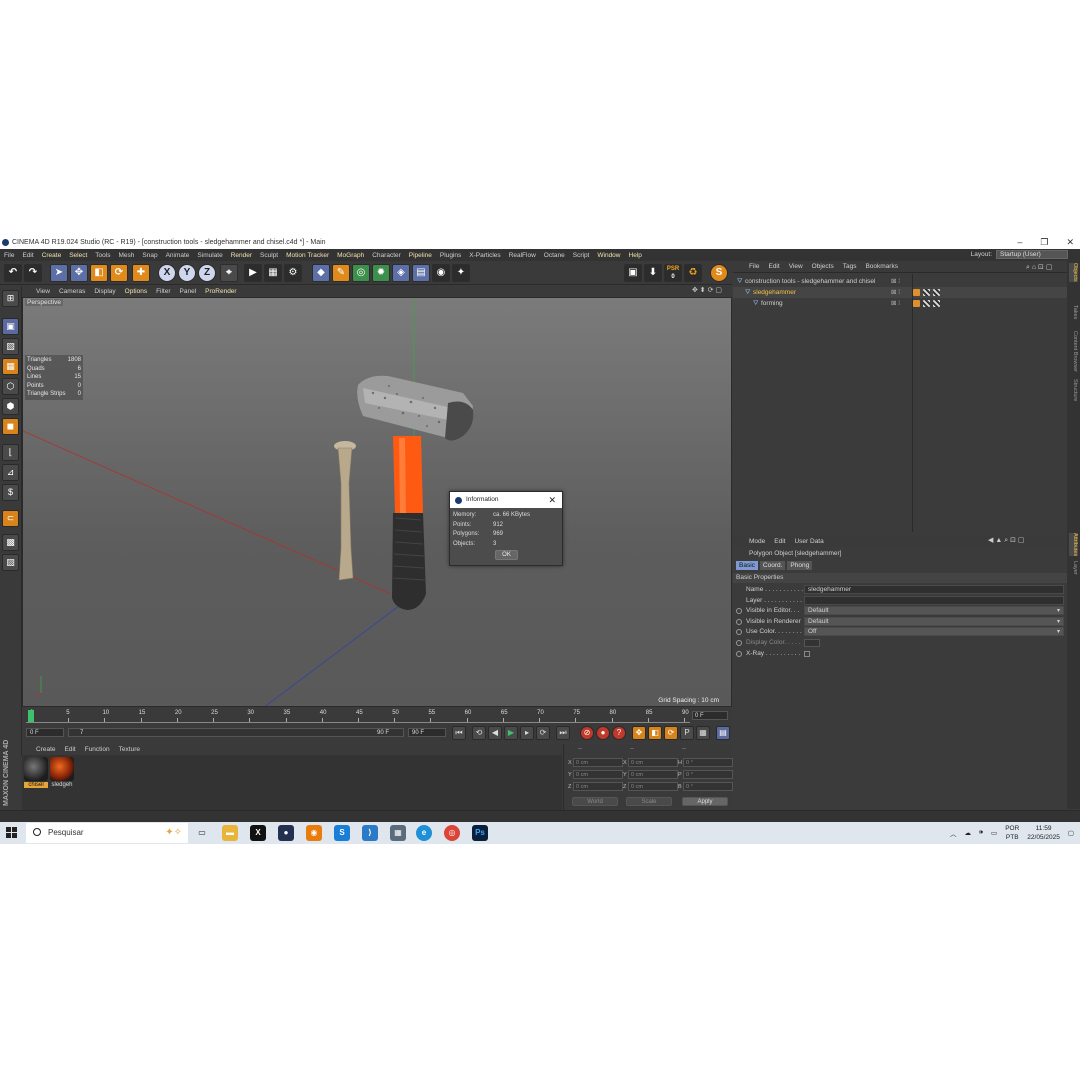  What do you see at coordinates (1044, 242) in the screenshot?
I see `maximize-button: ❐` at bounding box center [1044, 242].